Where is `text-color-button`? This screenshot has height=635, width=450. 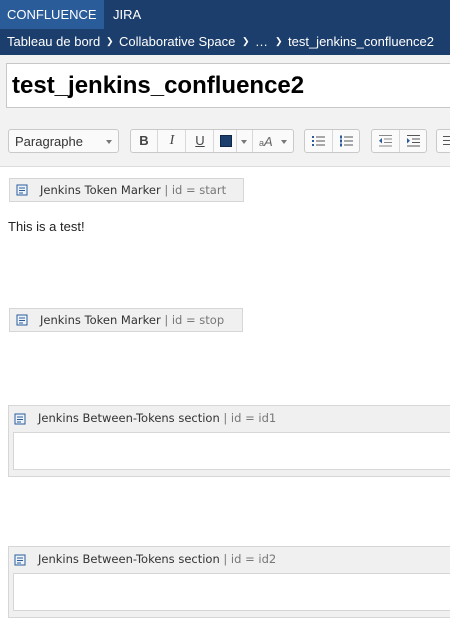
text-color-button is located at coordinates (226, 141).